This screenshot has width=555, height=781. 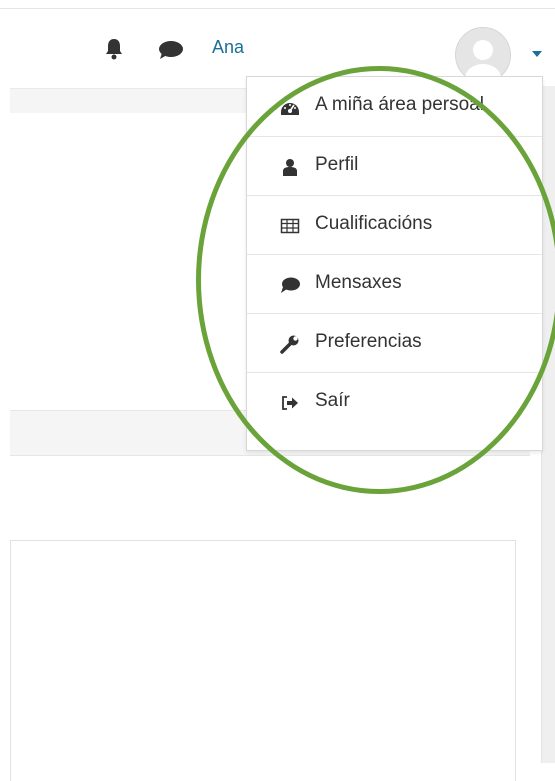 I want to click on user-name-link: Ana, so click(x=228, y=47).